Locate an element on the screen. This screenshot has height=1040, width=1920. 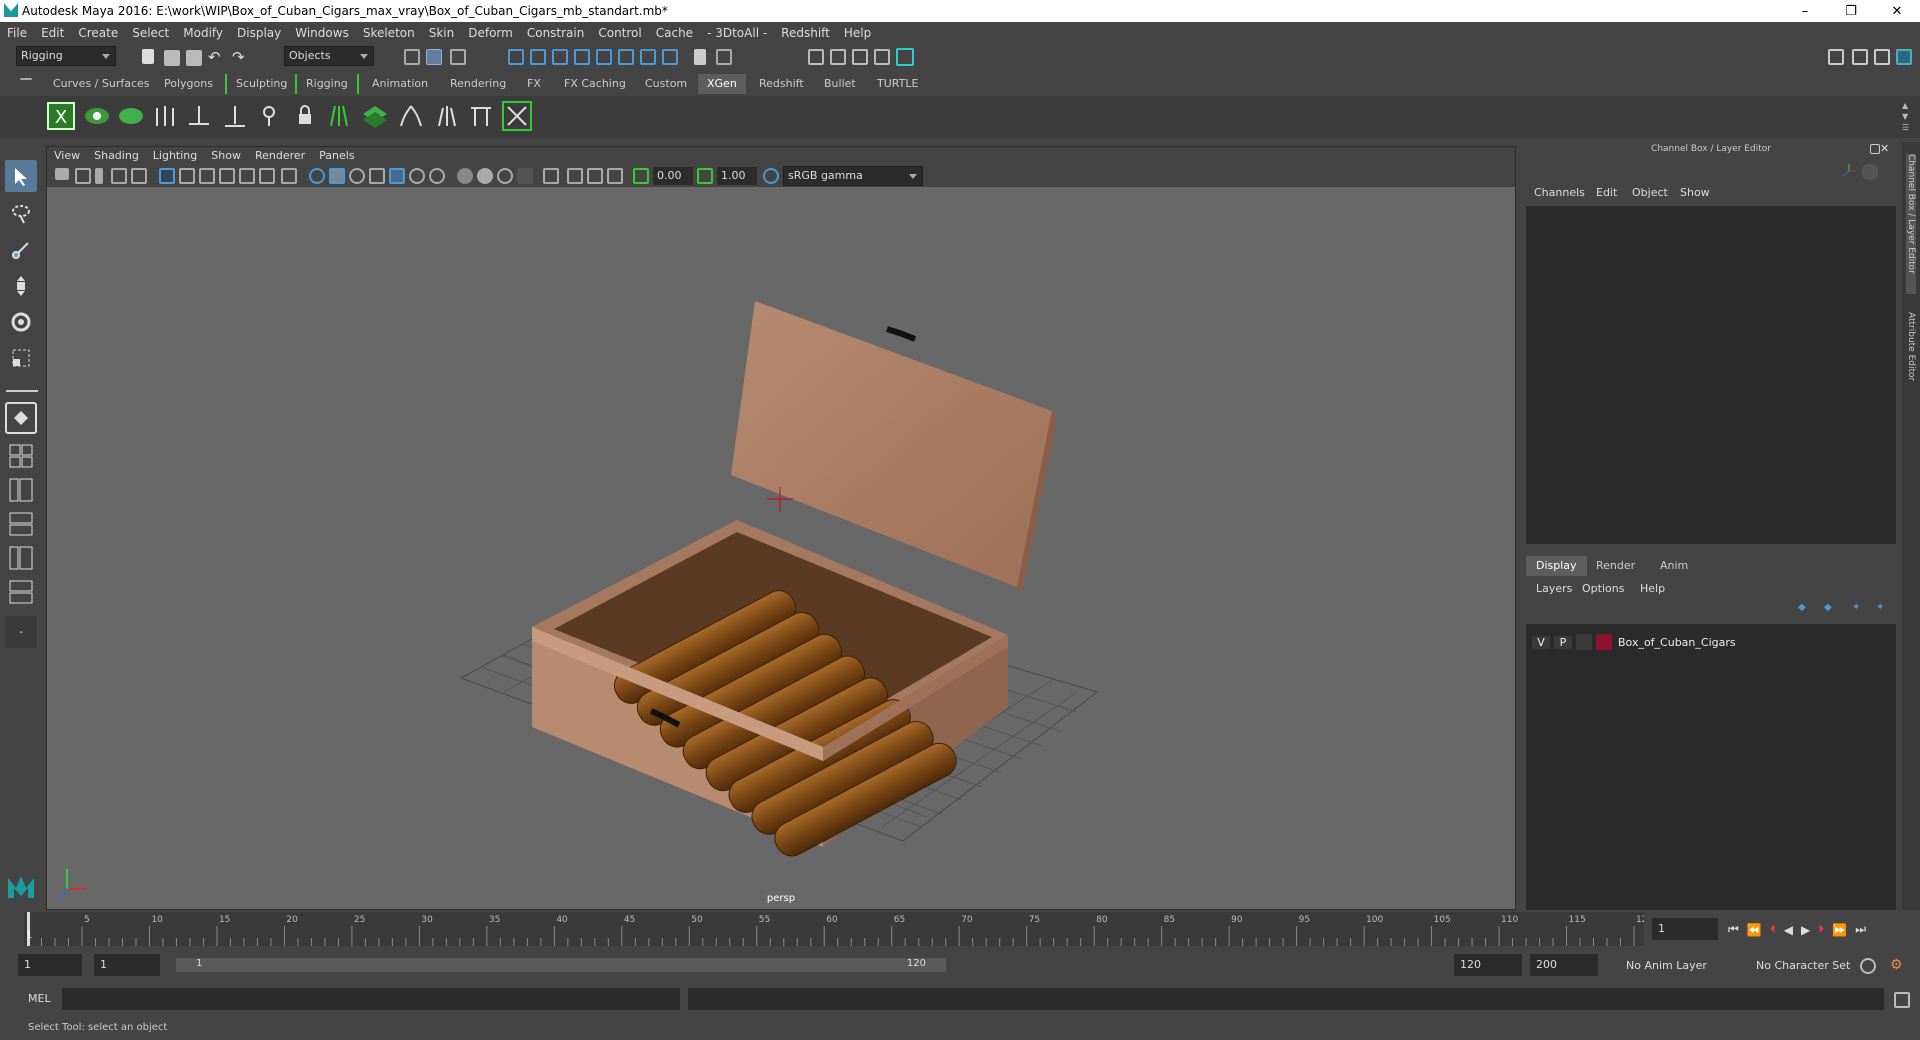
viewport-menu-lighting: Lighting is located at coordinates (175, 156).